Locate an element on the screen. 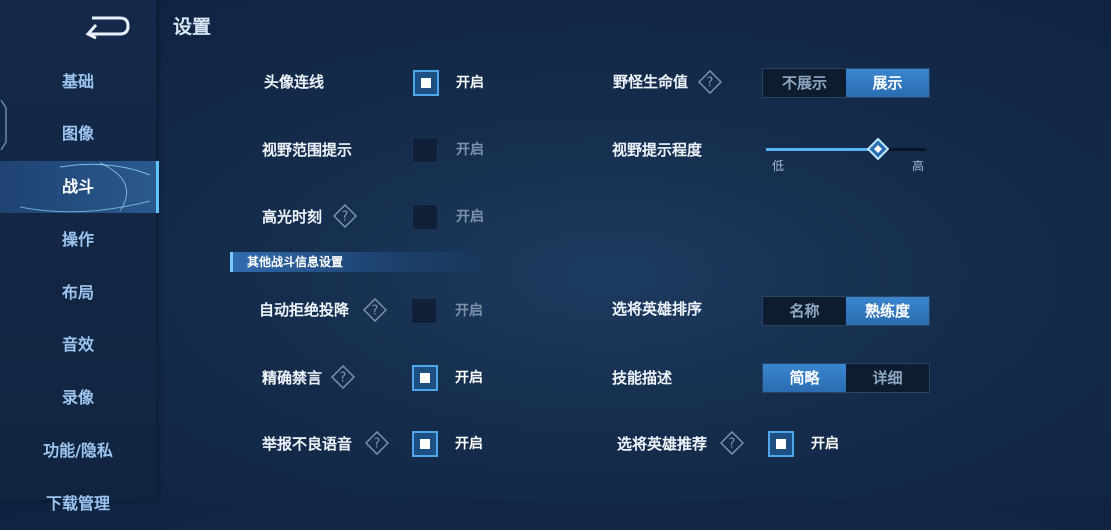  back-arrow-icon is located at coordinates (107, 26).